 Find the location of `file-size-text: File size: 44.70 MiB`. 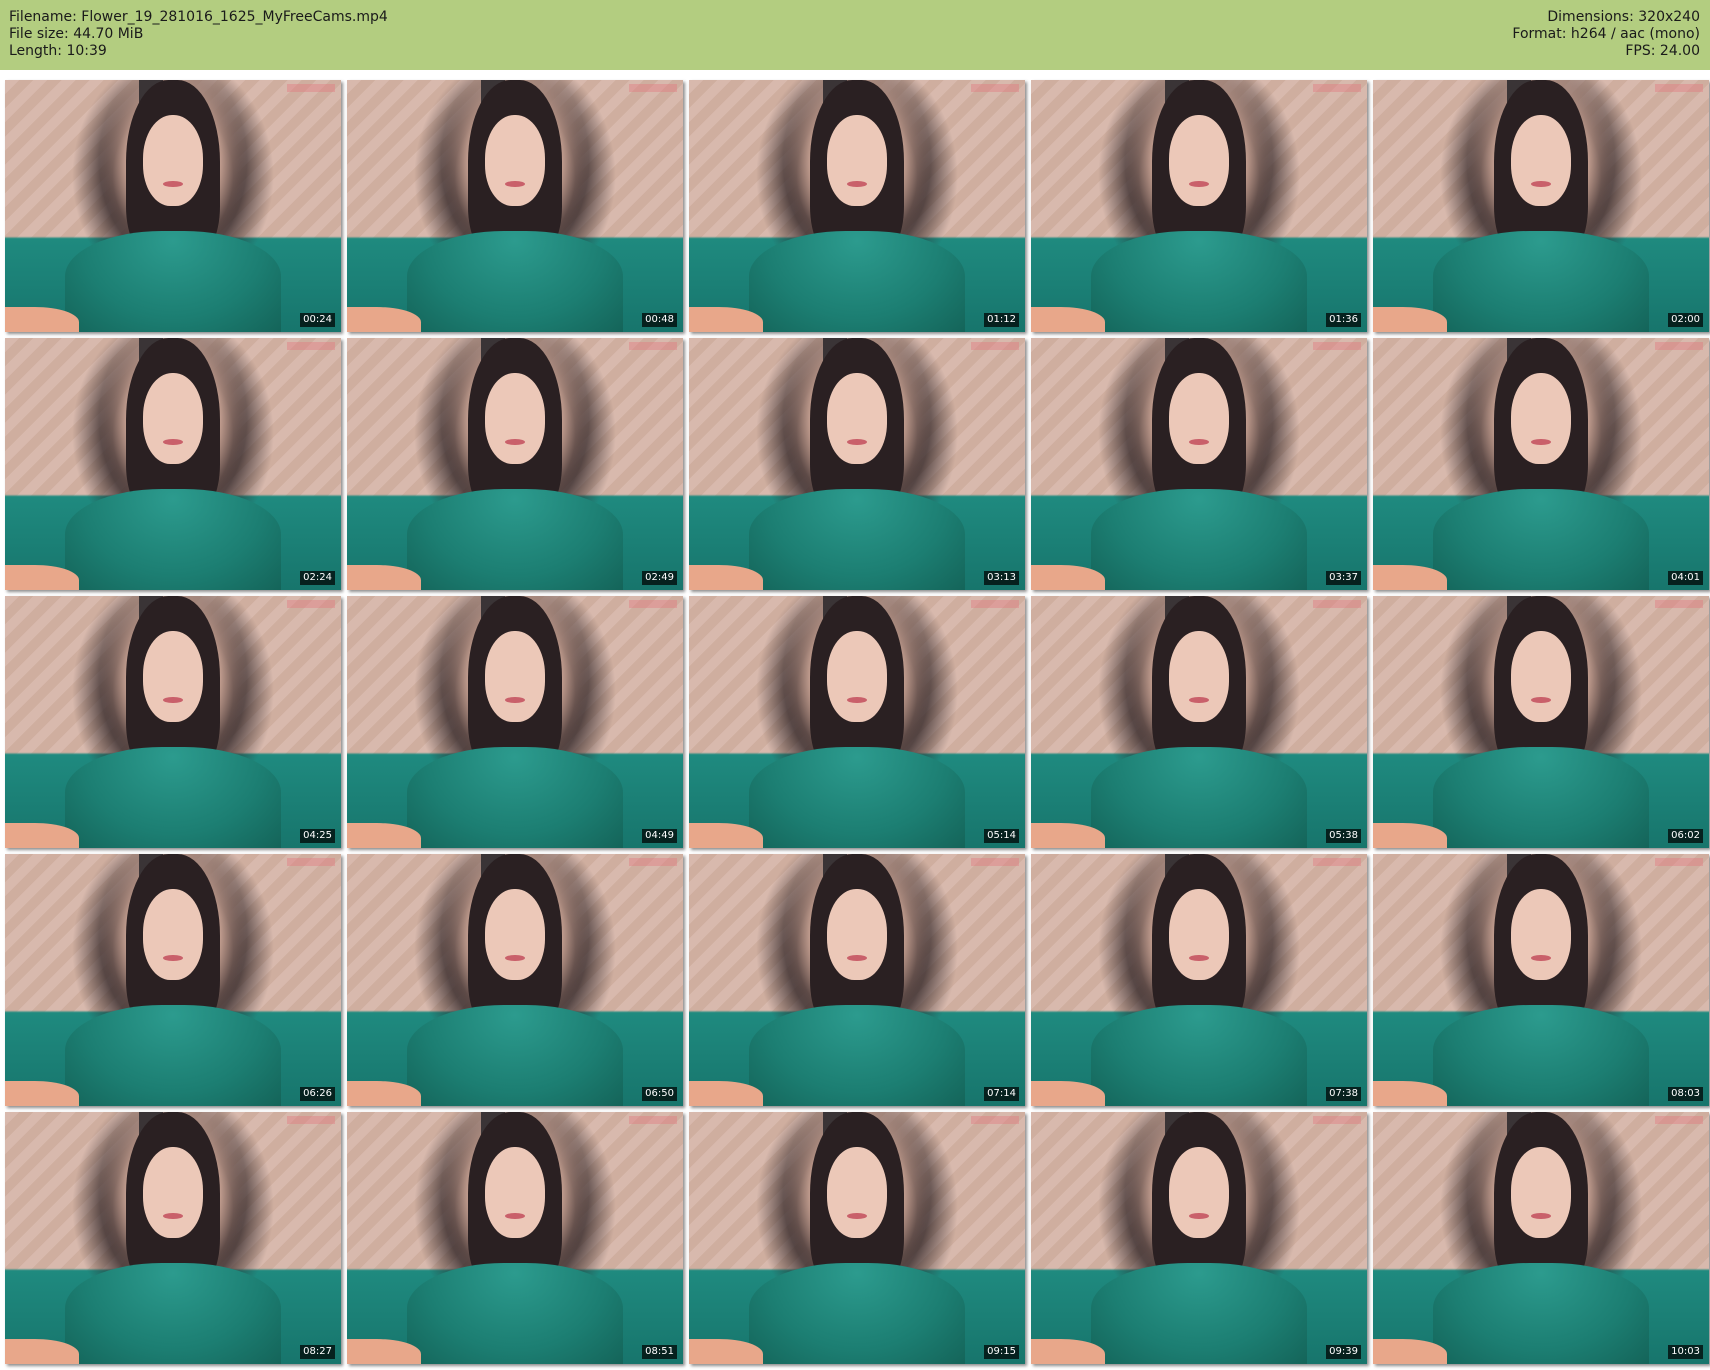

file-size-text: File size: 44.70 MiB is located at coordinates (76, 34).